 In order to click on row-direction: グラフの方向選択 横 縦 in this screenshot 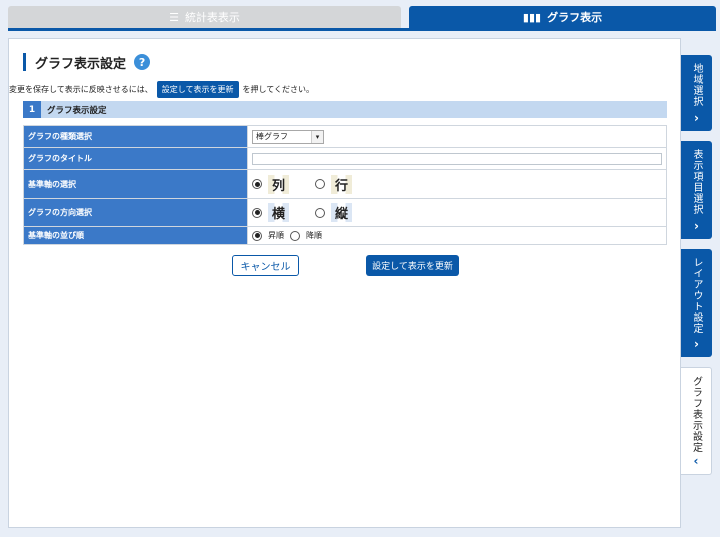, I will do `click(345, 212)`.